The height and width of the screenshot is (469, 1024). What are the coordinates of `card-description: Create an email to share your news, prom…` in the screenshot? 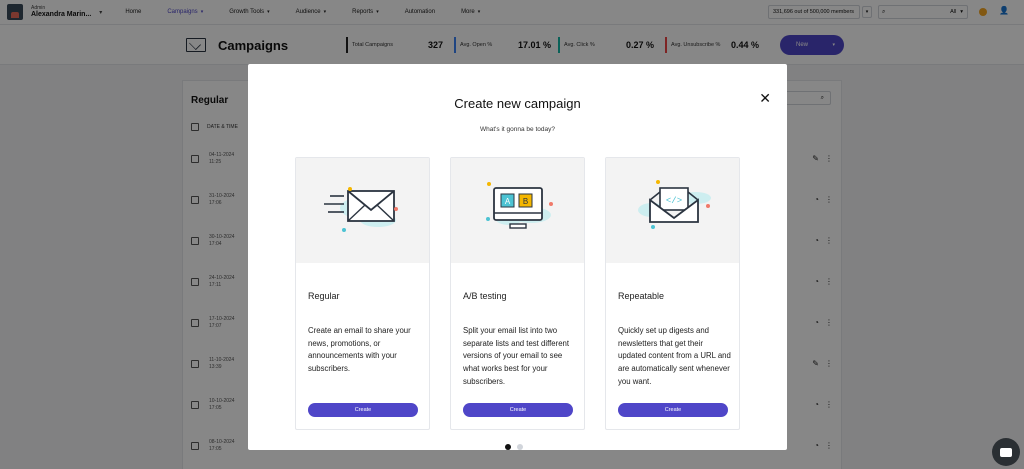 It's located at (359, 349).